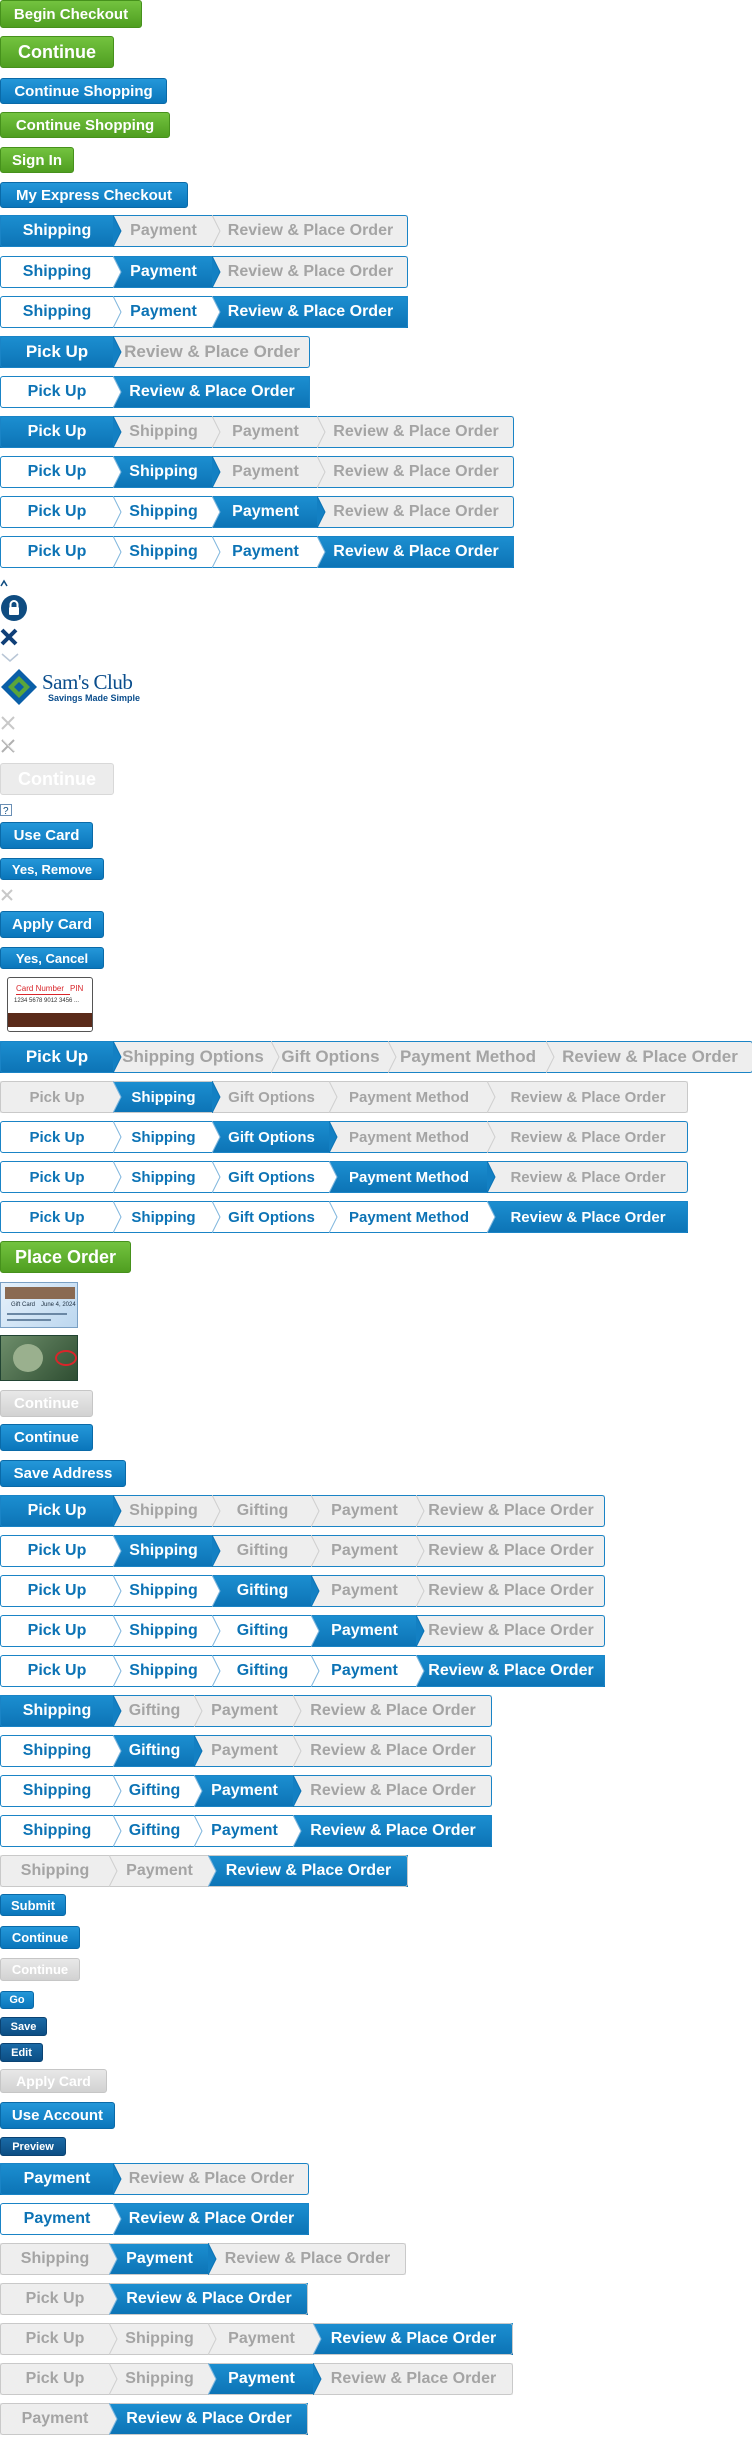  What do you see at coordinates (57, 52) in the screenshot?
I see `continue-button-green: Continue` at bounding box center [57, 52].